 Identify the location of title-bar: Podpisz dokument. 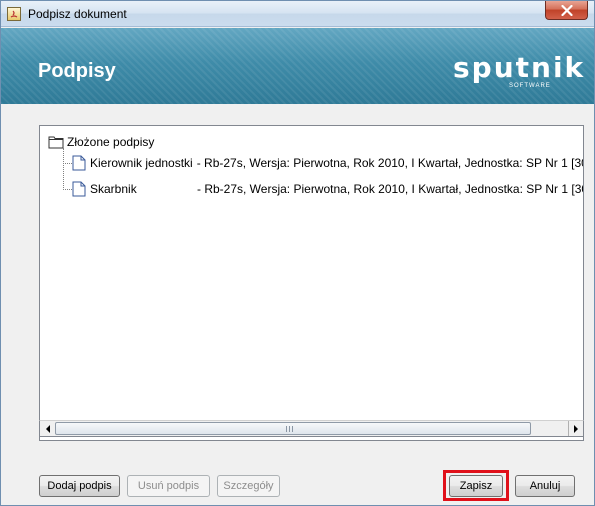
(297, 14).